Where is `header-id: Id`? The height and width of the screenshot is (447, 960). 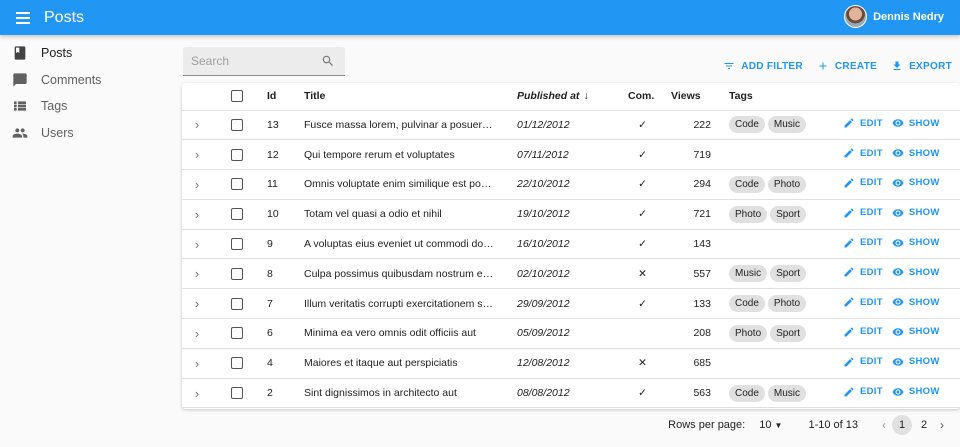 header-id: Id is located at coordinates (285, 97).